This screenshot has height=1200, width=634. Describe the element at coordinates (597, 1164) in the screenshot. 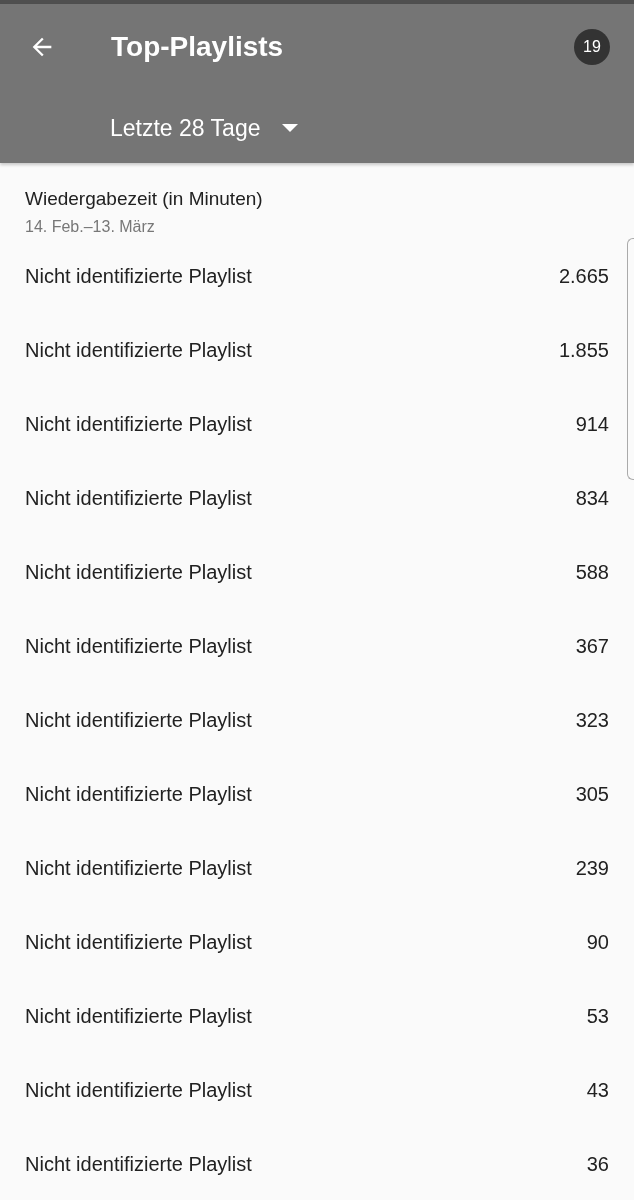

I see `minutes-value: 36` at that location.